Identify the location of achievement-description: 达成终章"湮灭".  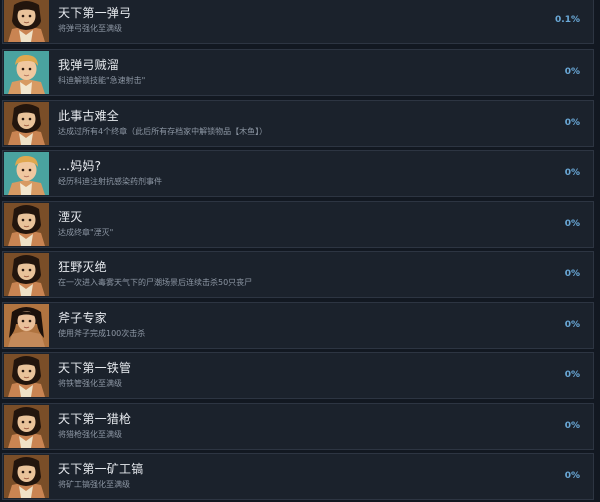
(86, 232).